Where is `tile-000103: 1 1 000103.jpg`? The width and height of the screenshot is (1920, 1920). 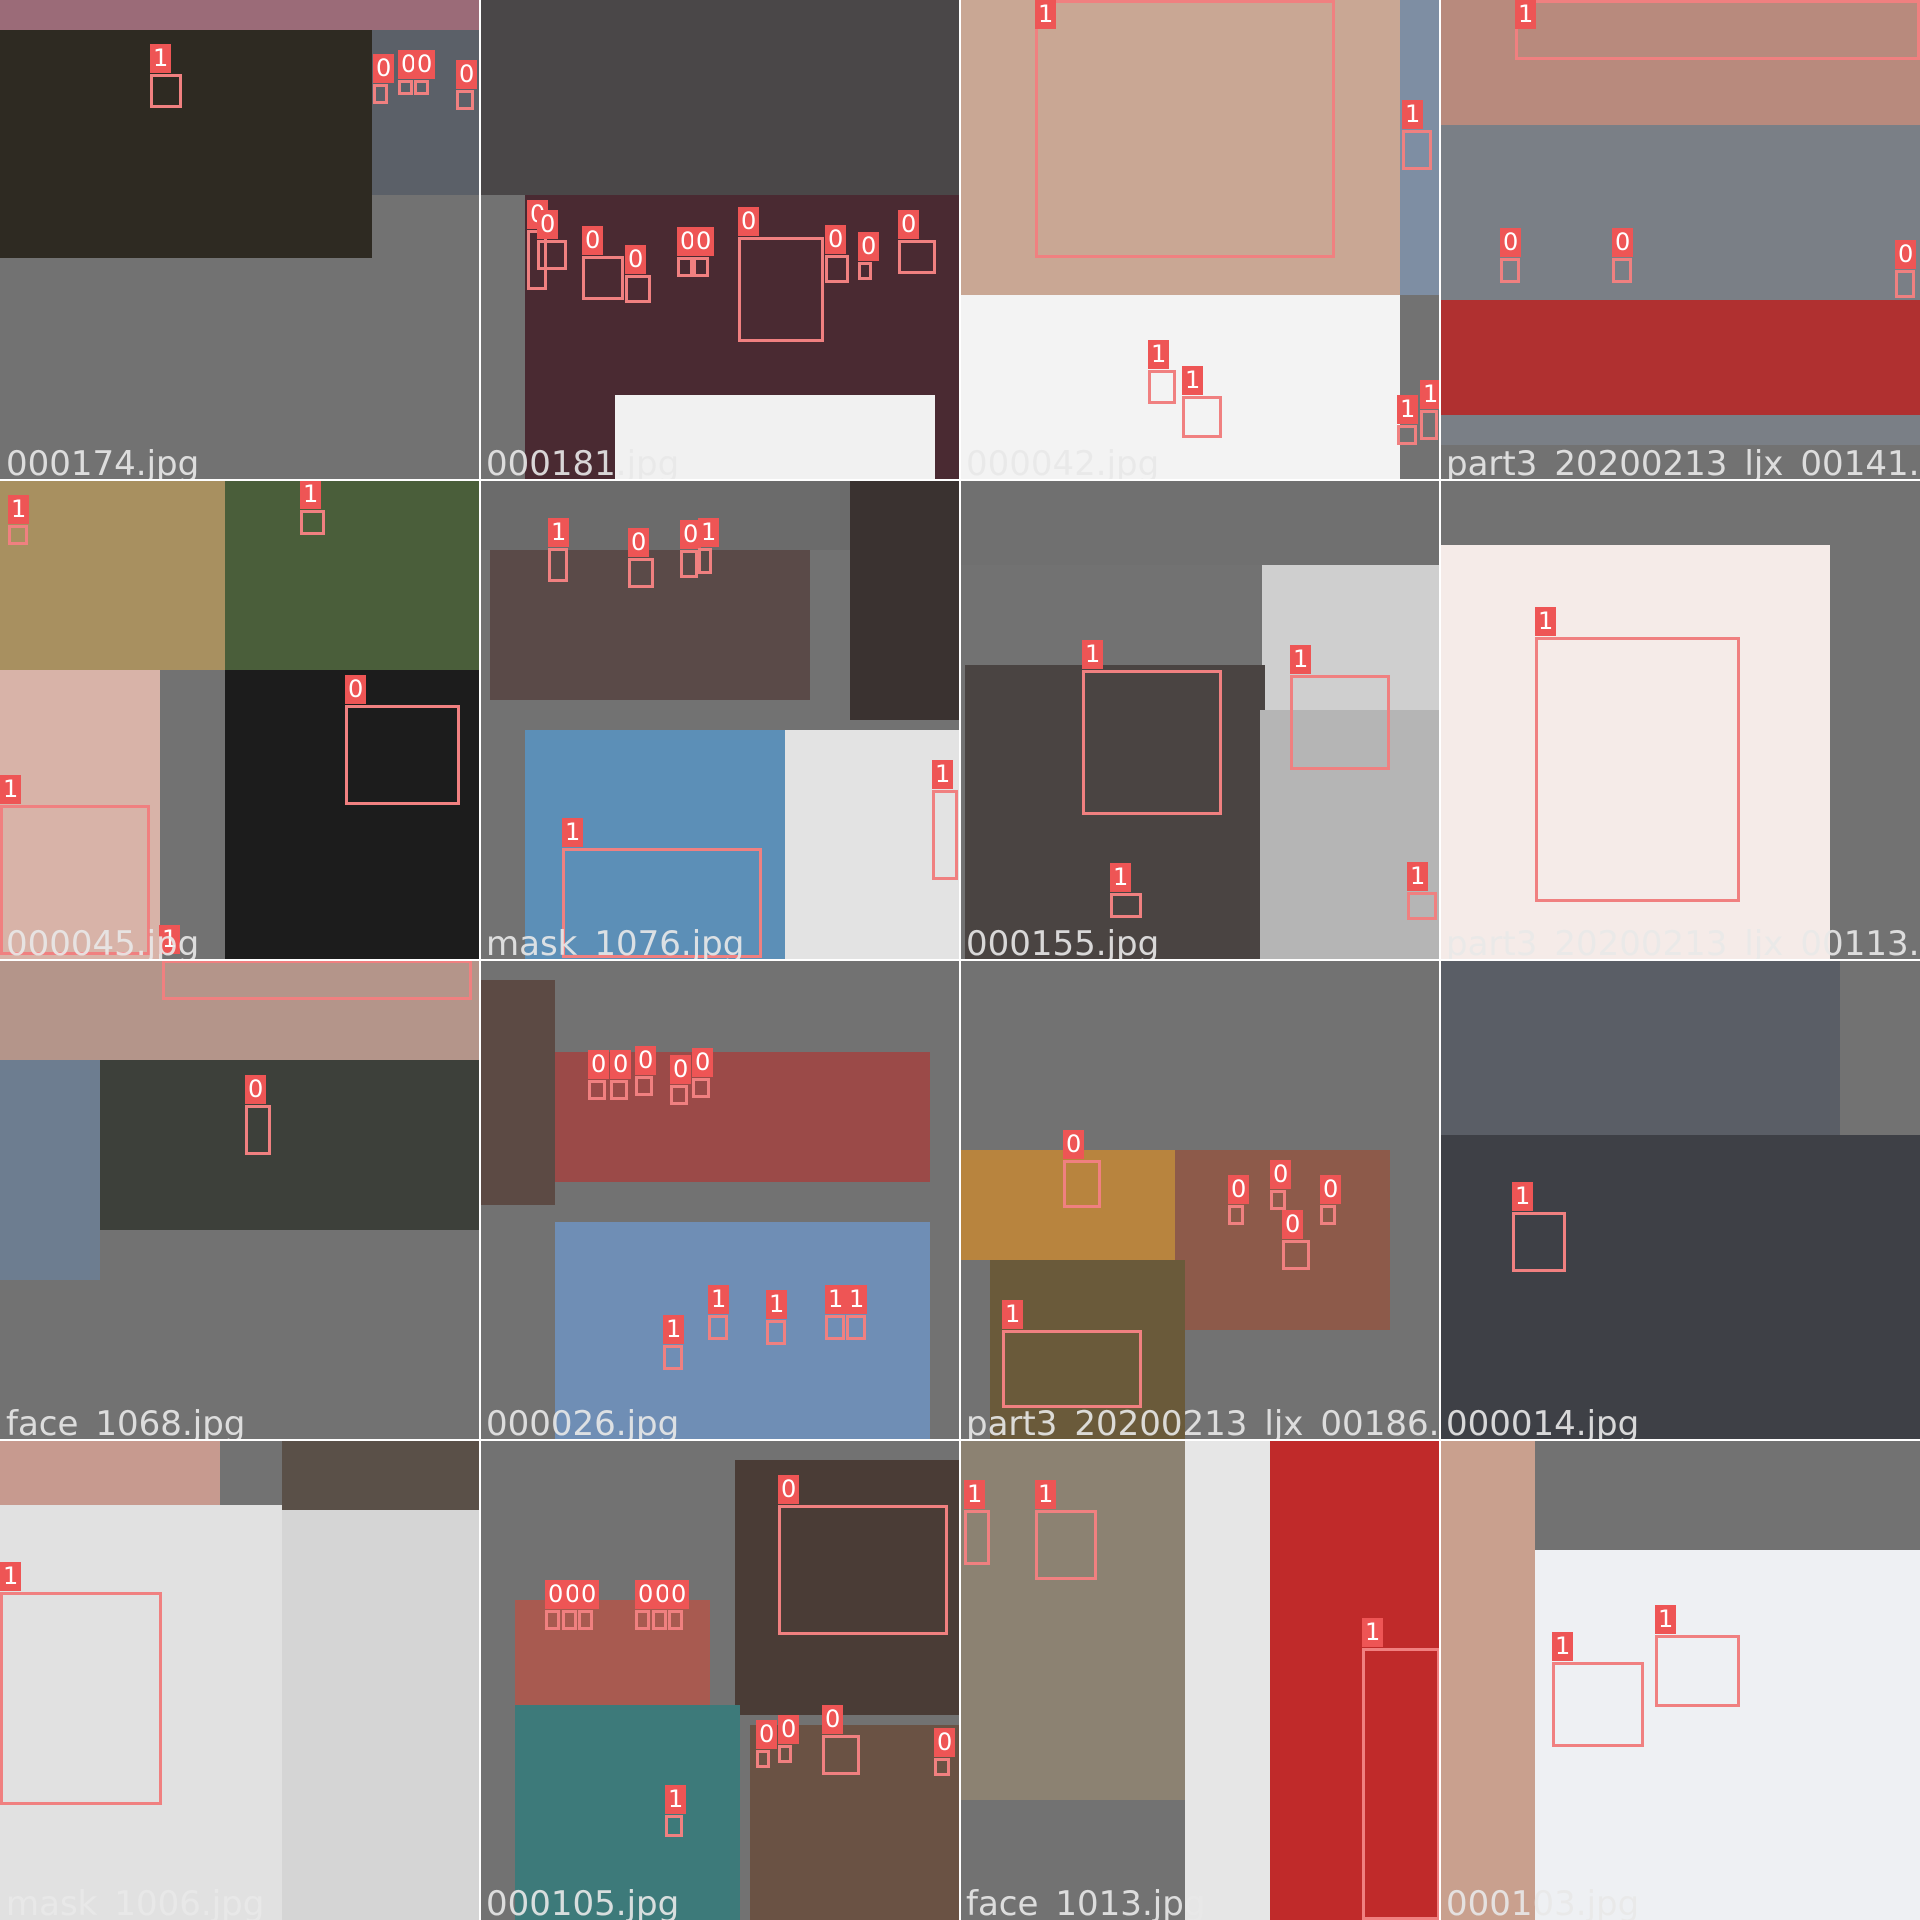 tile-000103: 1 1 000103.jpg is located at coordinates (1680, 1680).